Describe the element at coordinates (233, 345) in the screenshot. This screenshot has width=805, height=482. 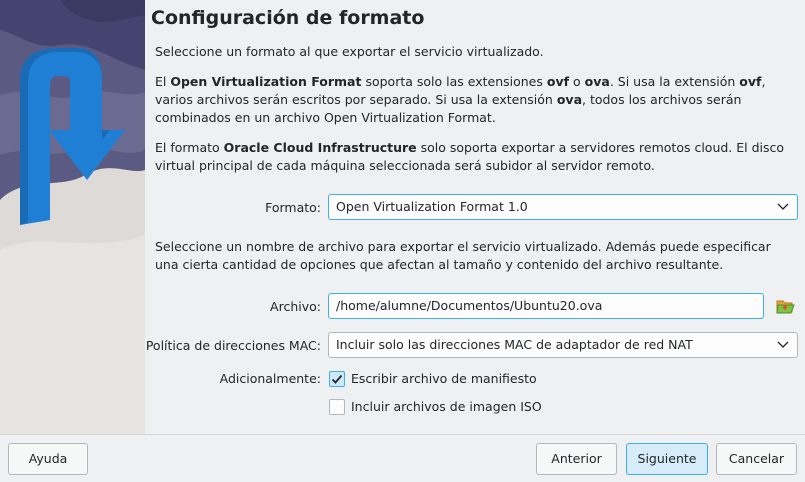
I see `mac-policy-label: Política de direcciones MAC:` at that location.